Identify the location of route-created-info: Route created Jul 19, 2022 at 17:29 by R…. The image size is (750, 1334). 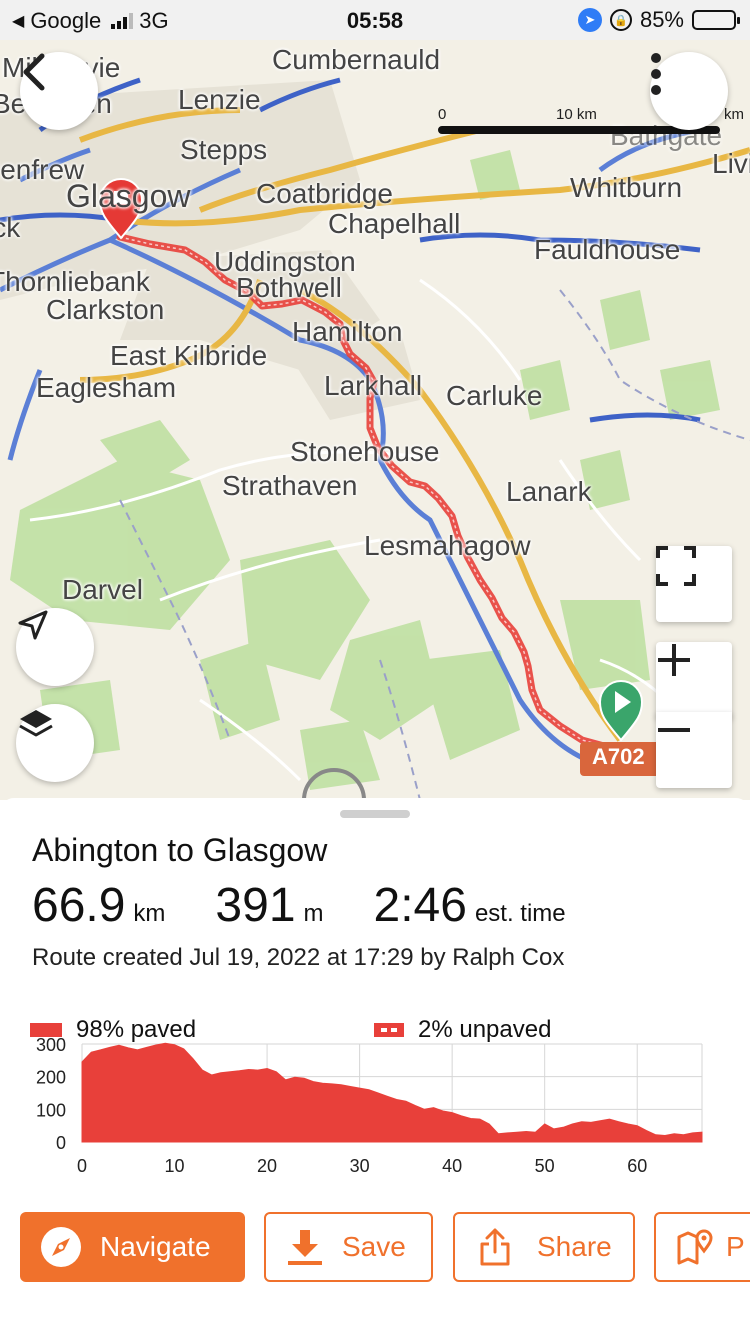
(298, 957).